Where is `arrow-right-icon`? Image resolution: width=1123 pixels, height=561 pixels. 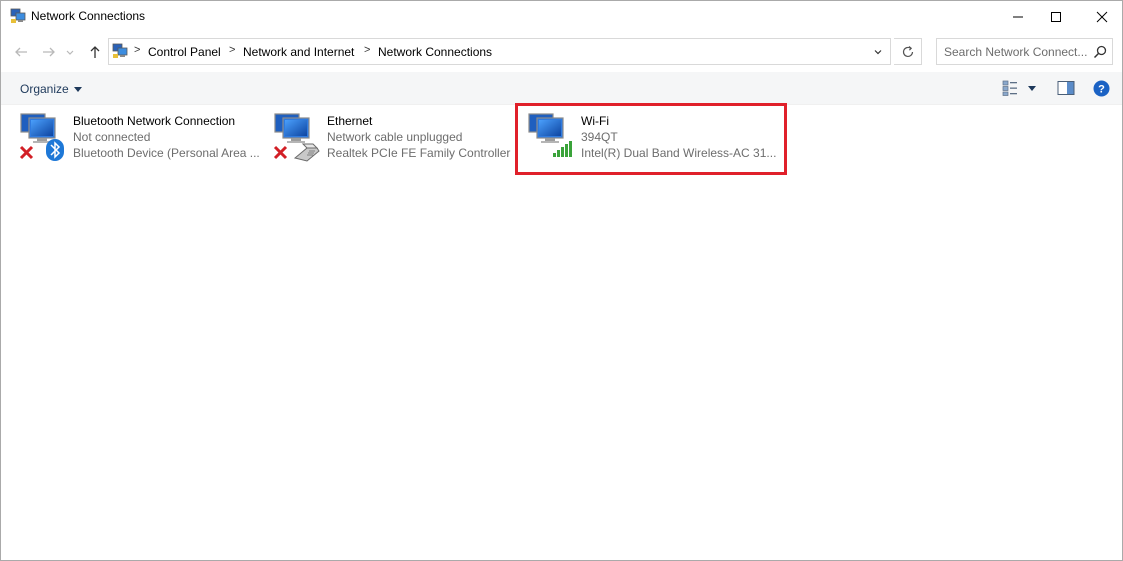
arrow-right-icon is located at coordinates (49, 52).